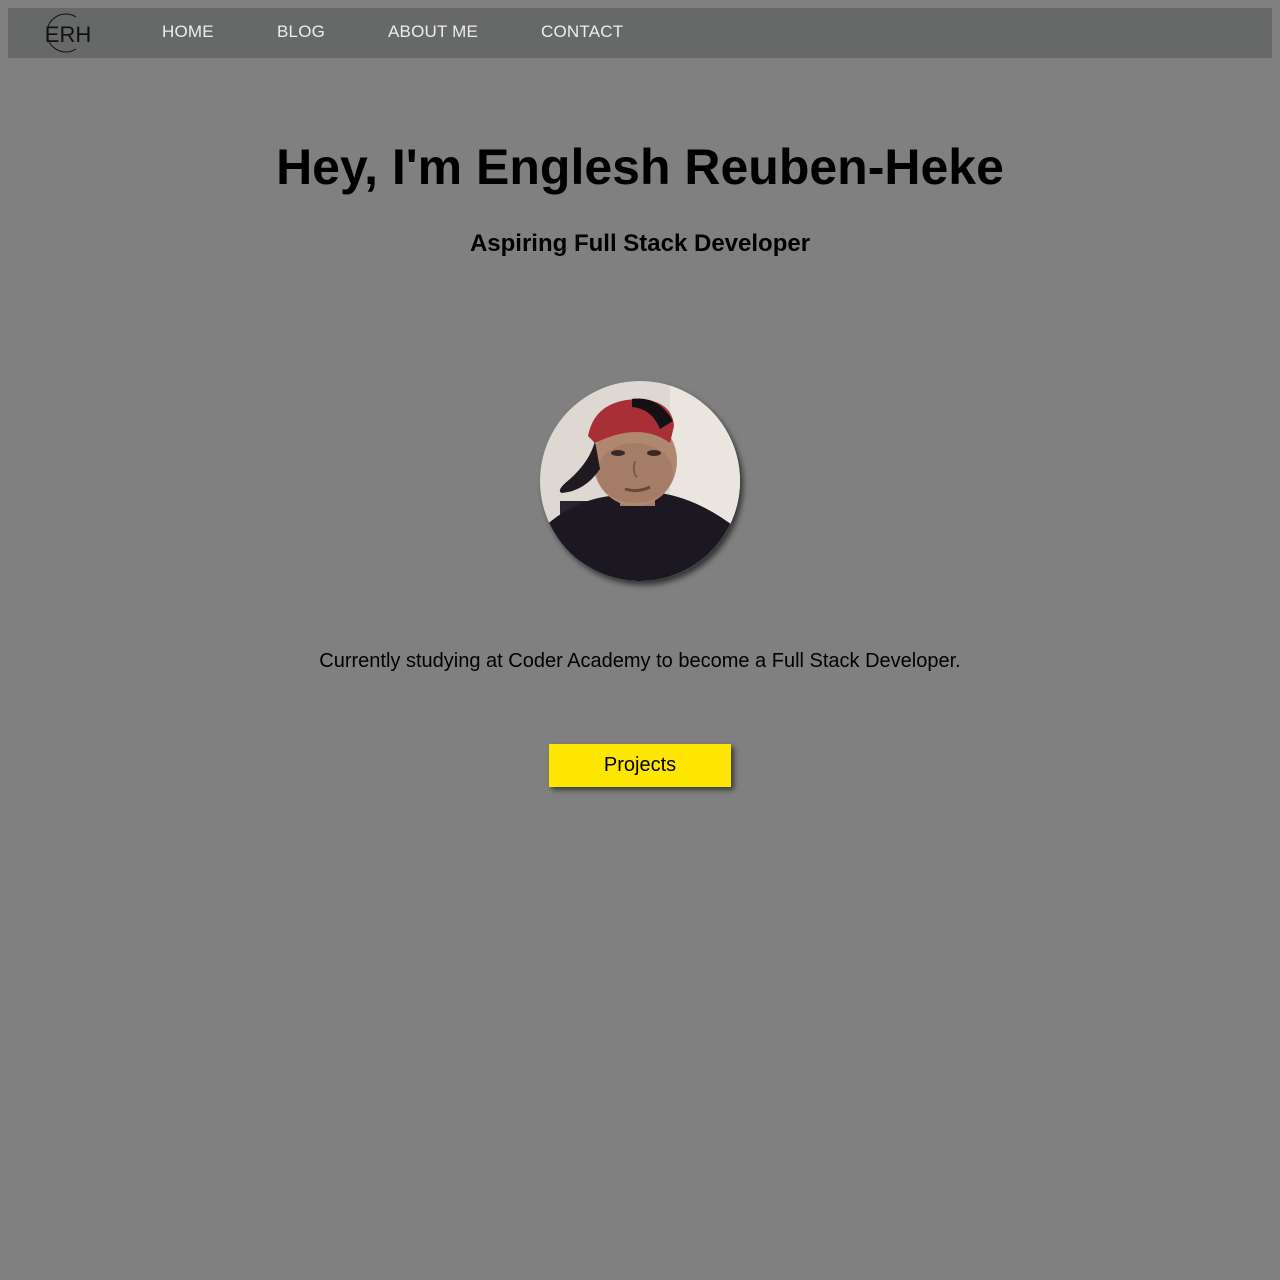 This screenshot has height=1280, width=1280. I want to click on logo-text: ERH, so click(68, 34).